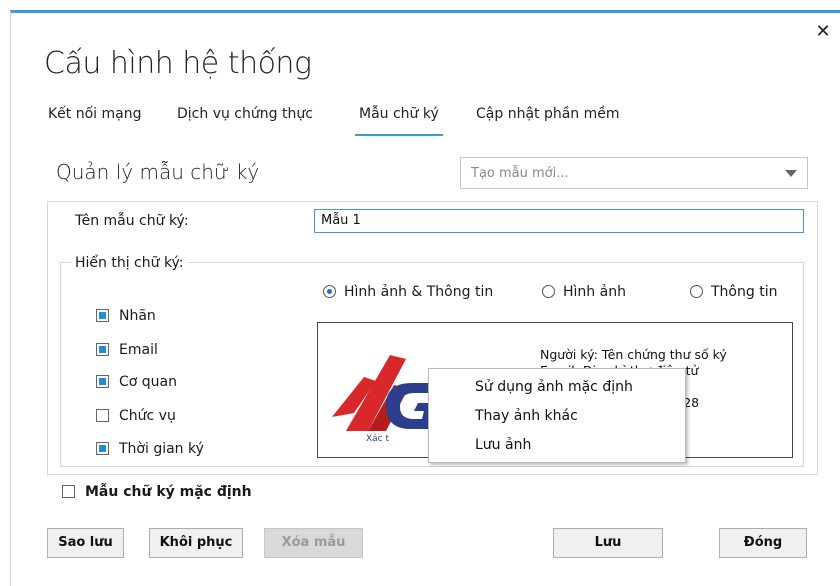 The height and width of the screenshot is (586, 840). I want to click on tab-software-update: Cập nhật phần mềm, so click(548, 120).